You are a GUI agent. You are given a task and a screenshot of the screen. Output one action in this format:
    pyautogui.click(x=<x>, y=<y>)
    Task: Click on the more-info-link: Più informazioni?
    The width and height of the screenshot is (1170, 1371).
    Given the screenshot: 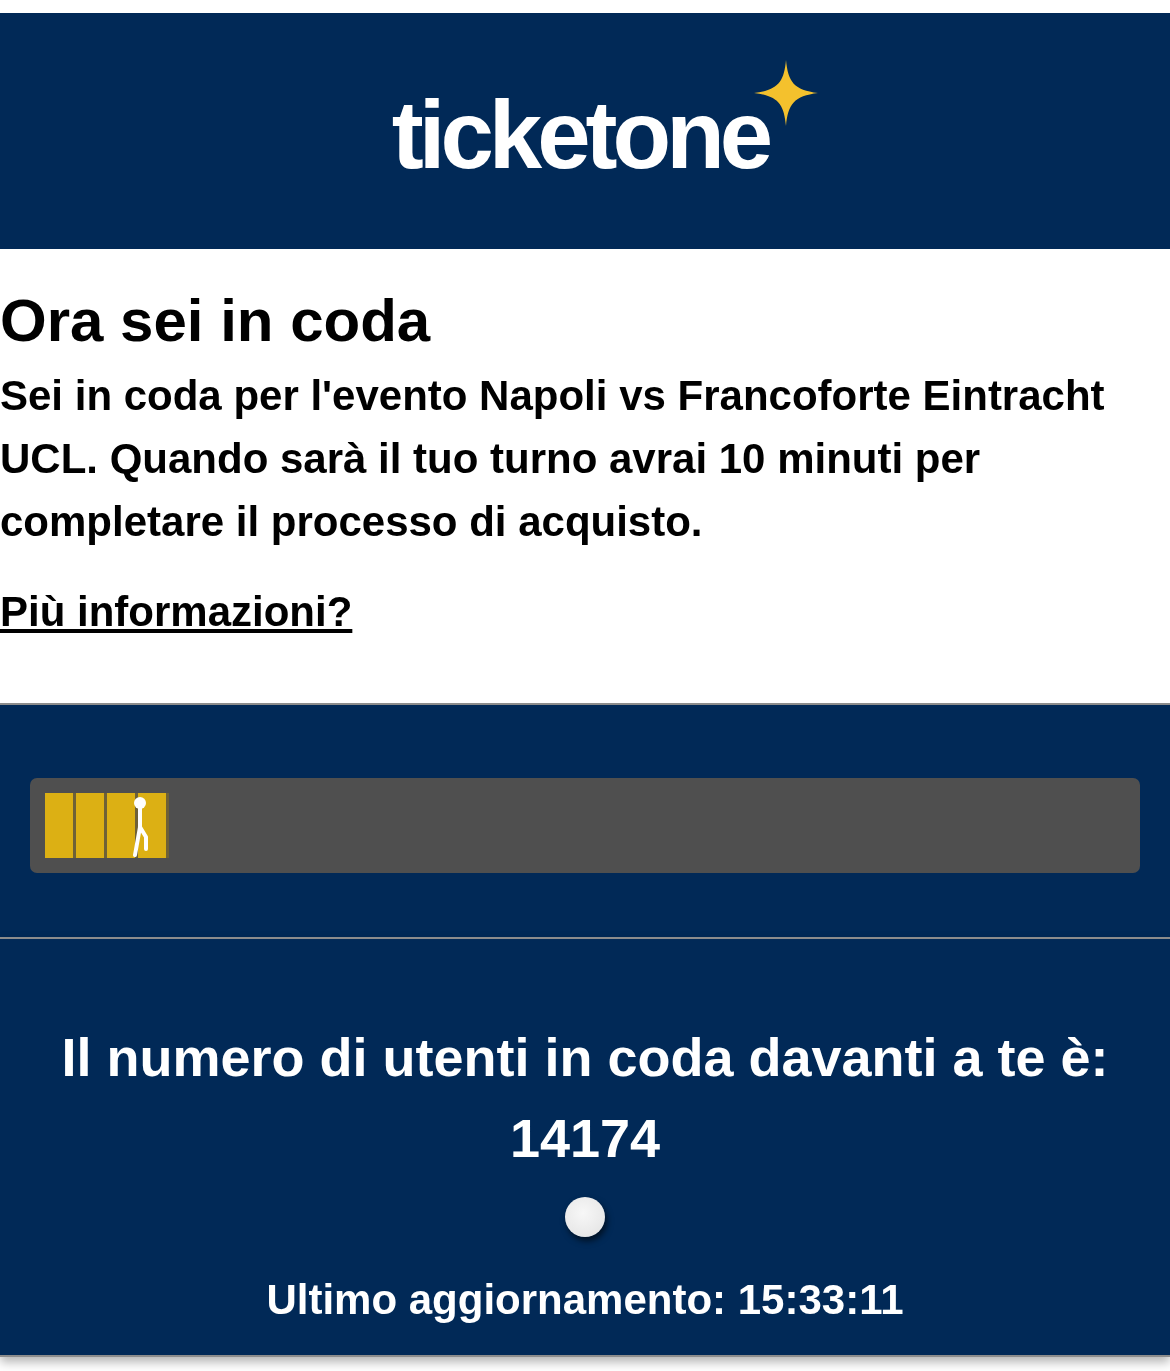 What is the action you would take?
    pyautogui.click(x=176, y=611)
    